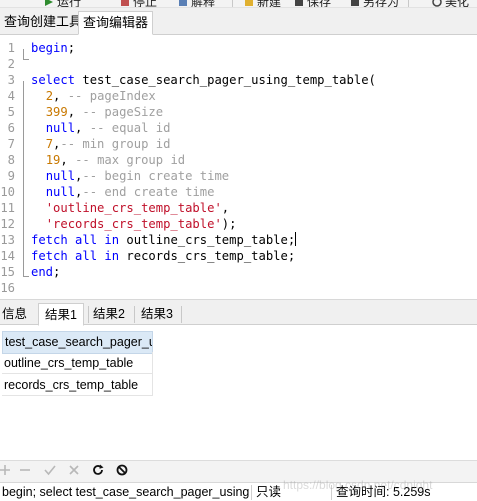  What do you see at coordinates (238, 176) in the screenshot?
I see `code-line: 9 null,-- begin create time` at bounding box center [238, 176].